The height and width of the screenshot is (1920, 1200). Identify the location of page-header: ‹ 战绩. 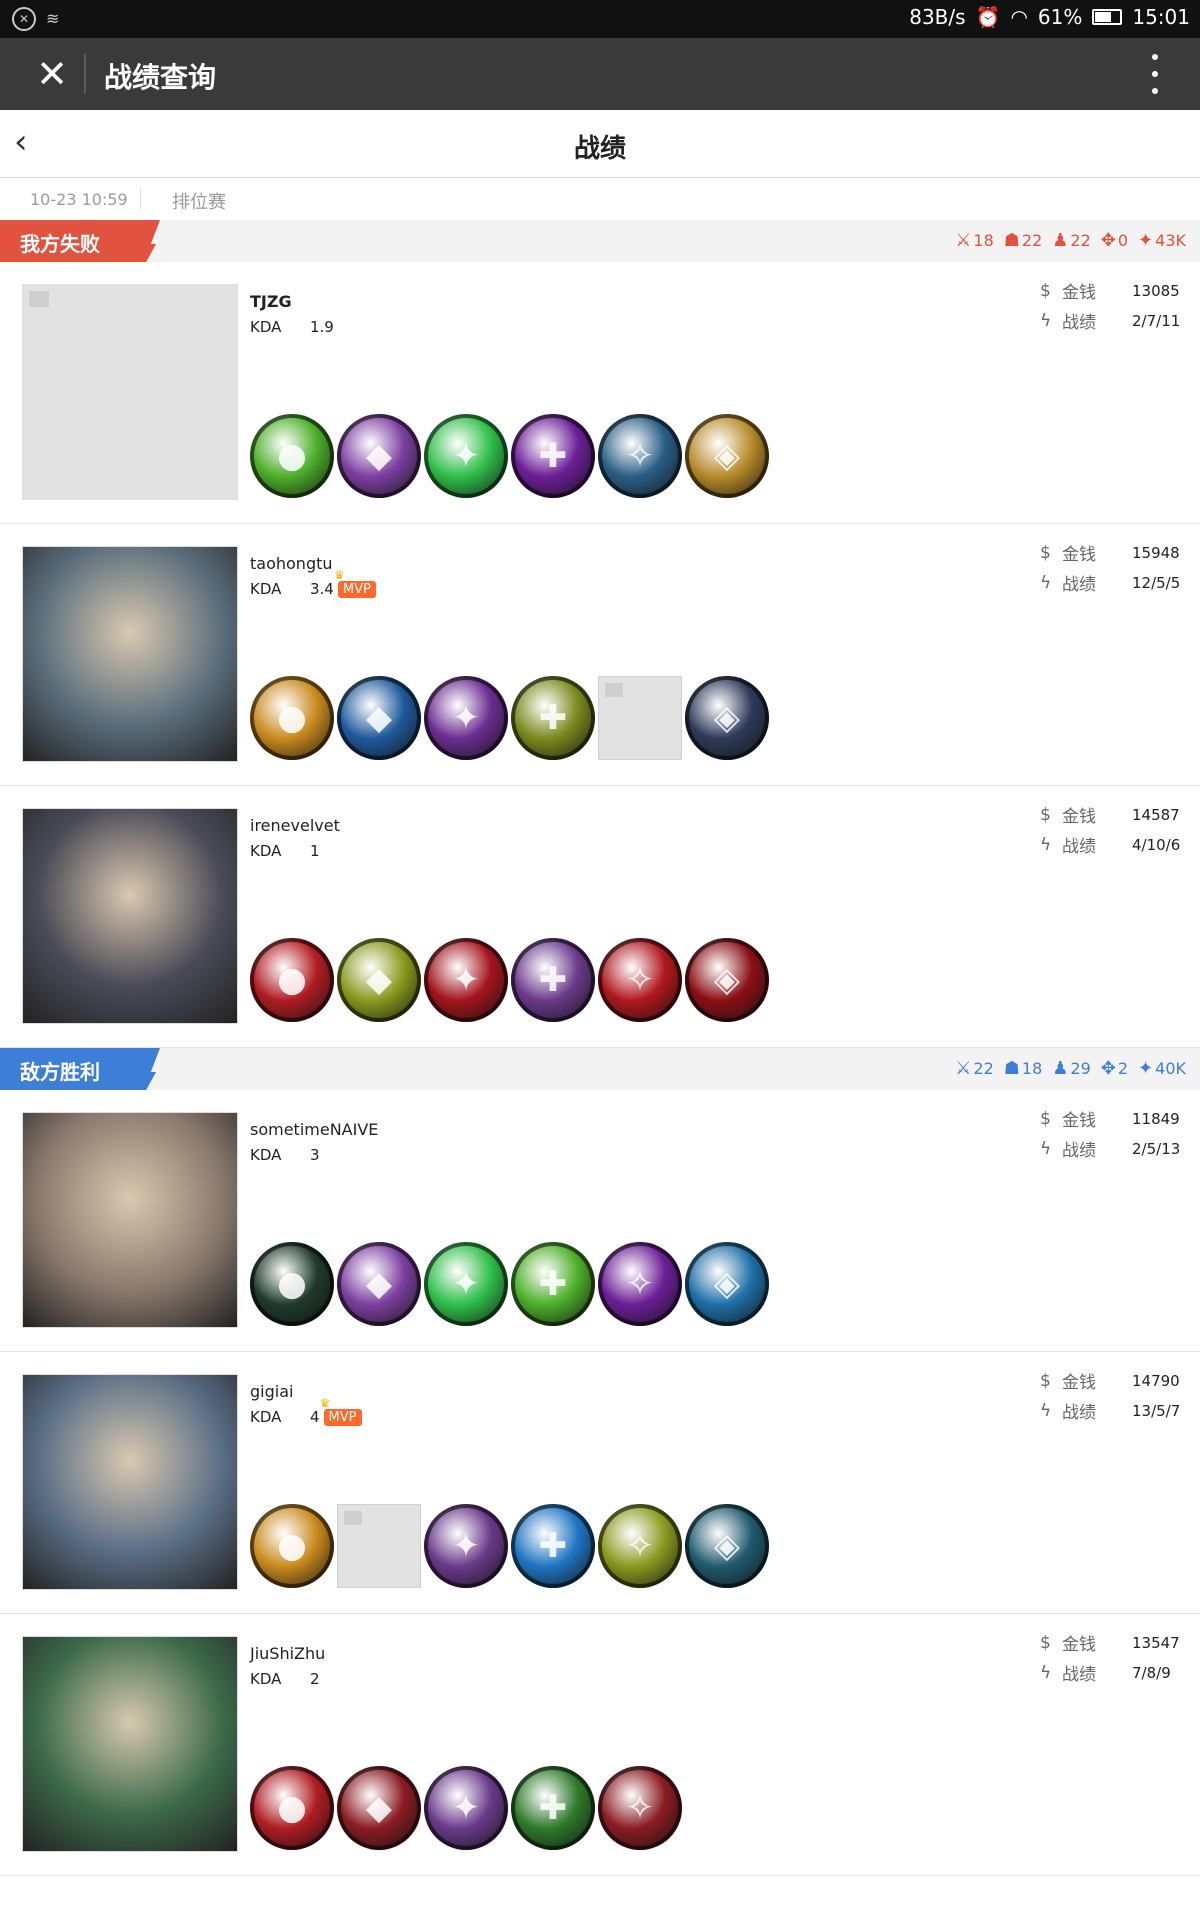
(600, 144).